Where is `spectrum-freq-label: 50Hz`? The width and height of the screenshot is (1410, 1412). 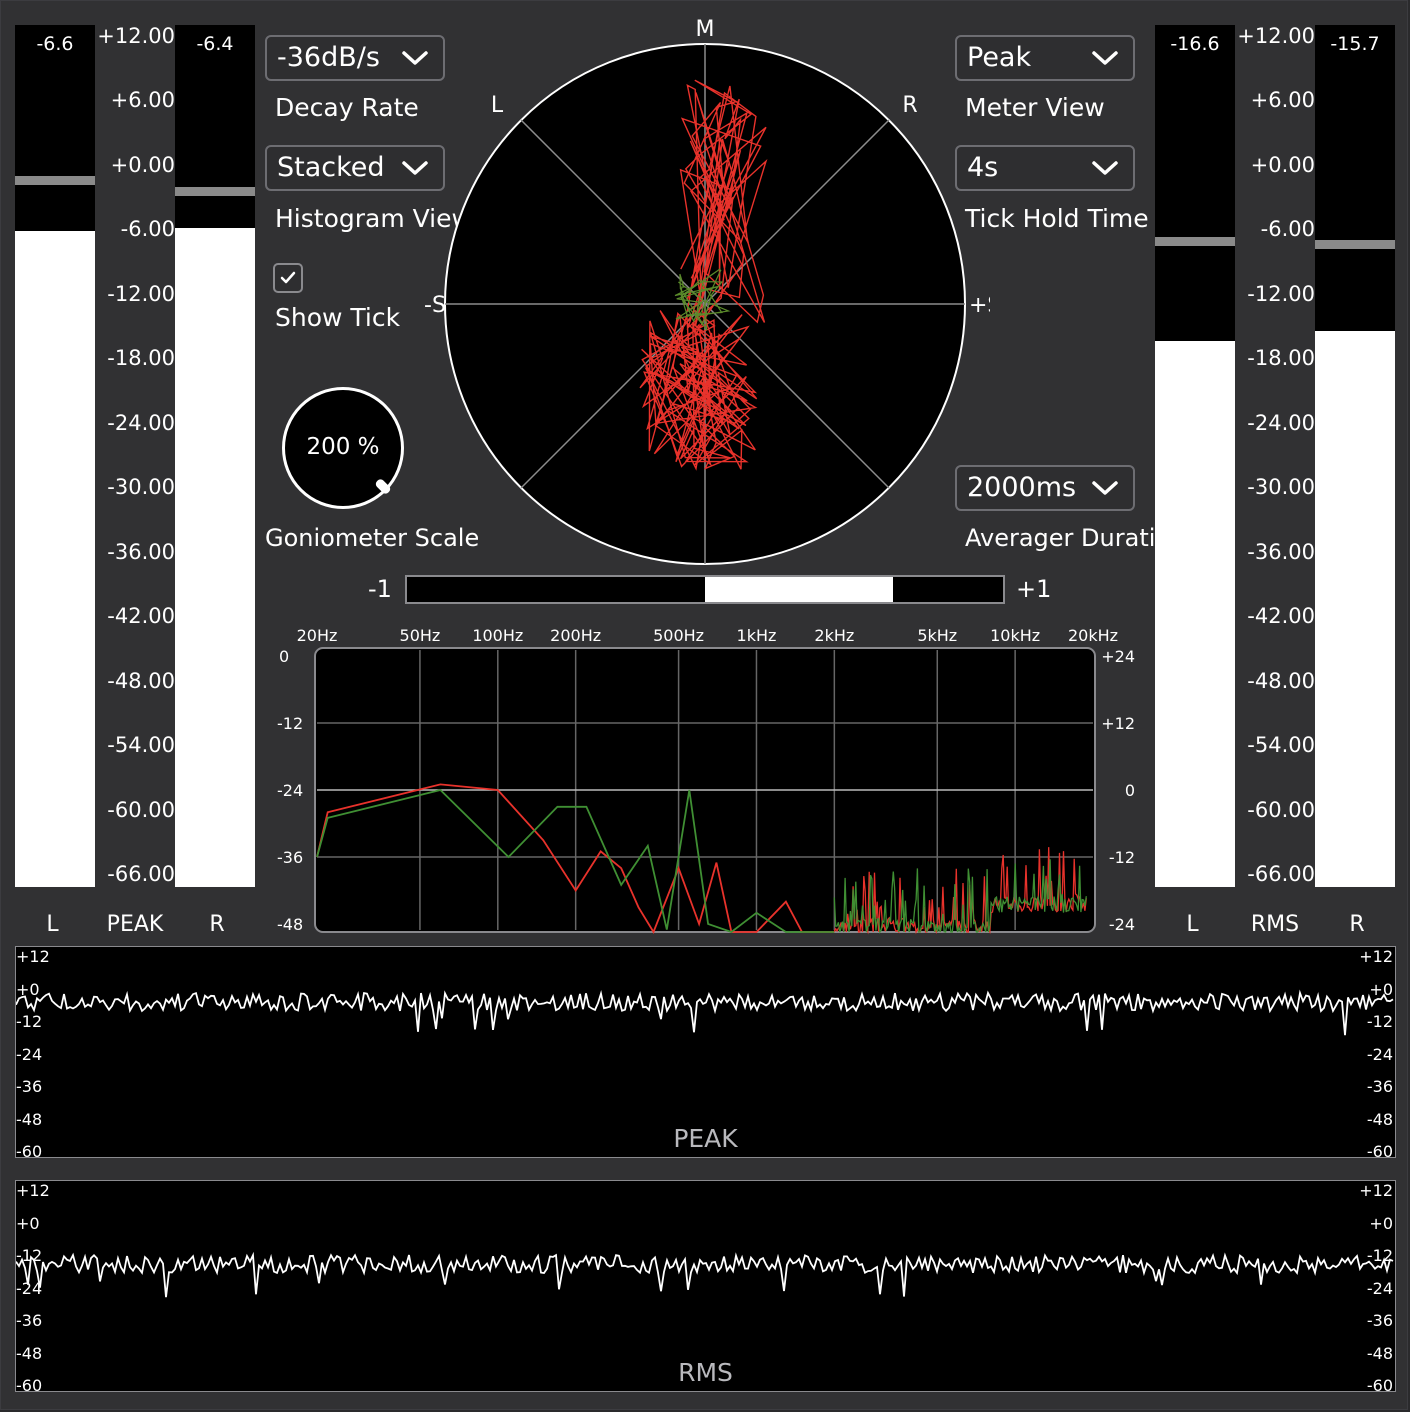
spectrum-freq-label: 50Hz is located at coordinates (420, 635).